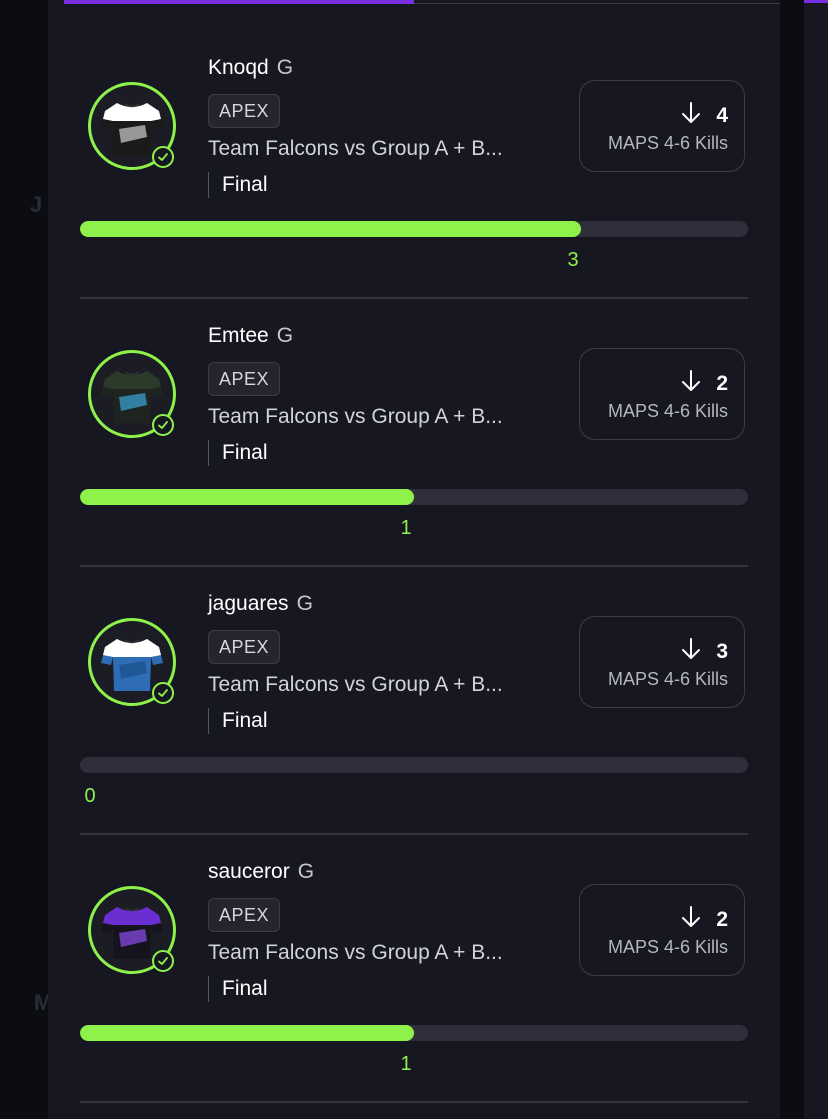 The image size is (828, 1119). What do you see at coordinates (248, 603) in the screenshot?
I see `player-name: jaguares` at bounding box center [248, 603].